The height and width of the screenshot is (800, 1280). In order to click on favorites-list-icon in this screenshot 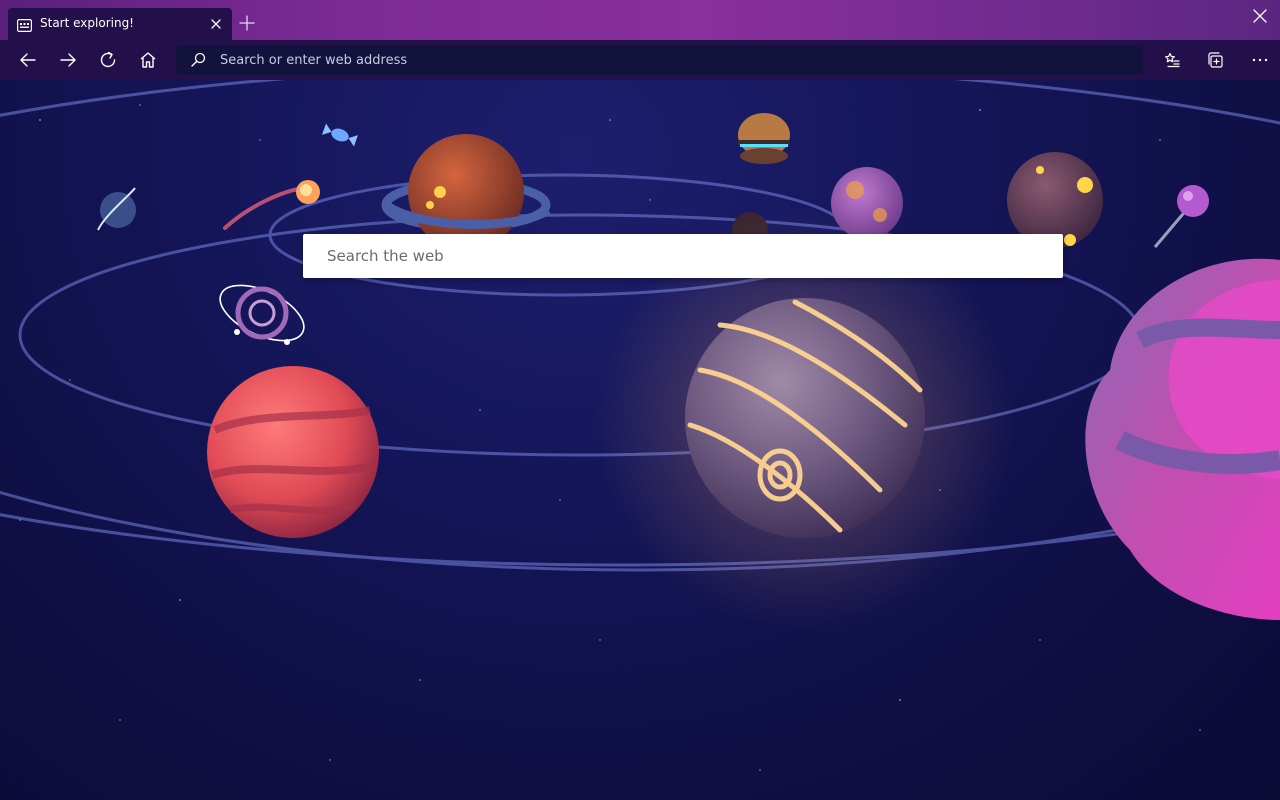, I will do `click(1172, 60)`.